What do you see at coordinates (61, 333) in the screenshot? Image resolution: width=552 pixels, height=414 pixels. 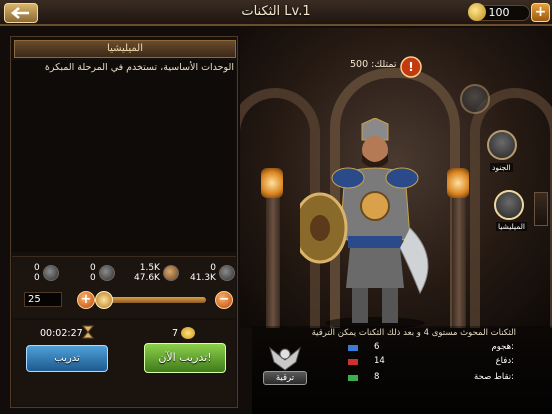 I see `training-time: 00:02:27` at bounding box center [61, 333].